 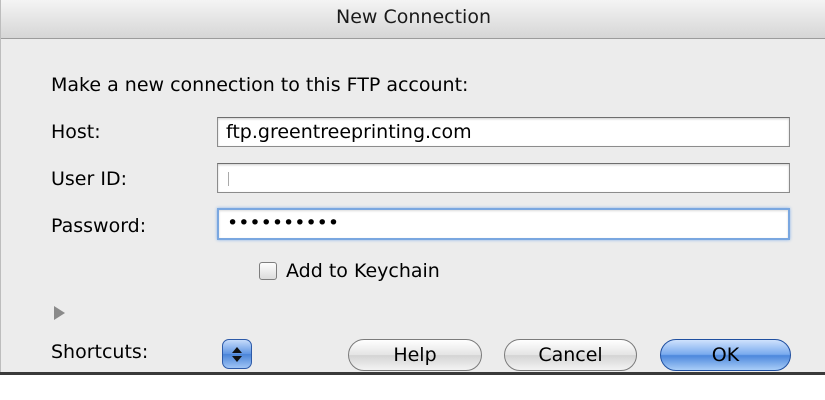 What do you see at coordinates (268, 271) in the screenshot?
I see `add-to-keychain-checkbox` at bounding box center [268, 271].